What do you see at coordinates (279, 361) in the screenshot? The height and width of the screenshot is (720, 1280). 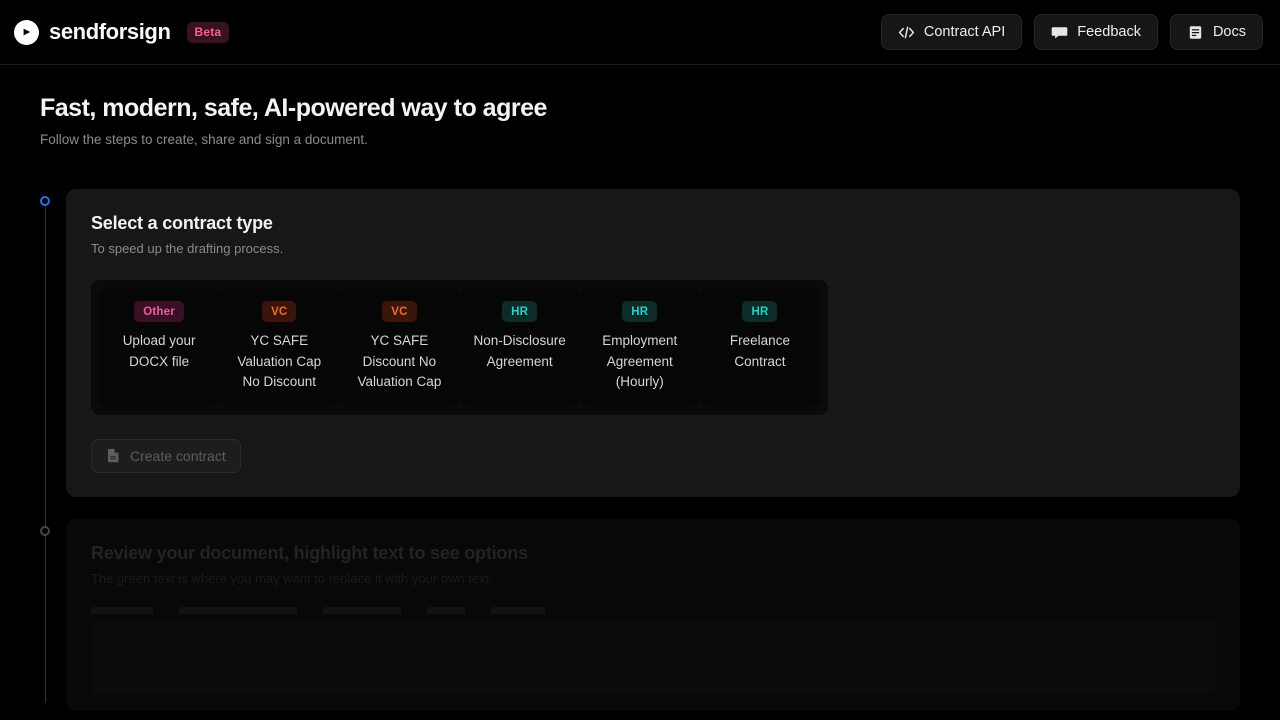 I see `contract-type-label: YC SAFE Valuation Cap No Discount` at bounding box center [279, 361].